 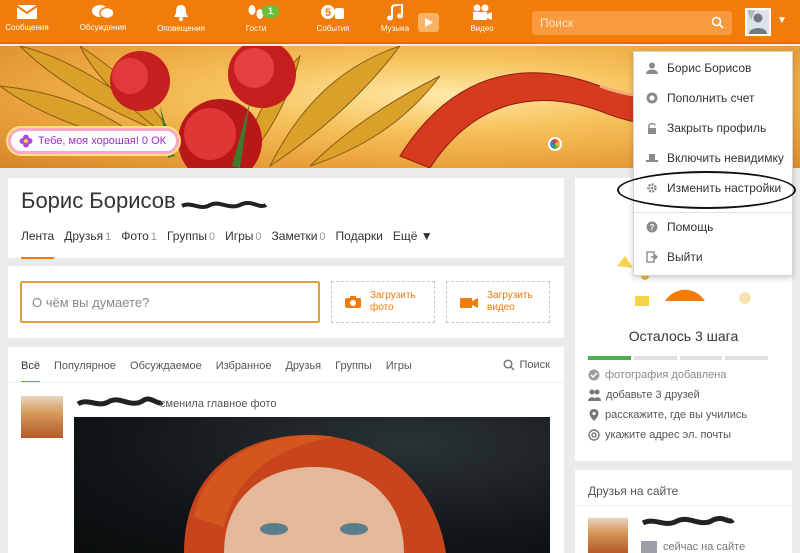 I want to click on top-search, so click(x=632, y=23).